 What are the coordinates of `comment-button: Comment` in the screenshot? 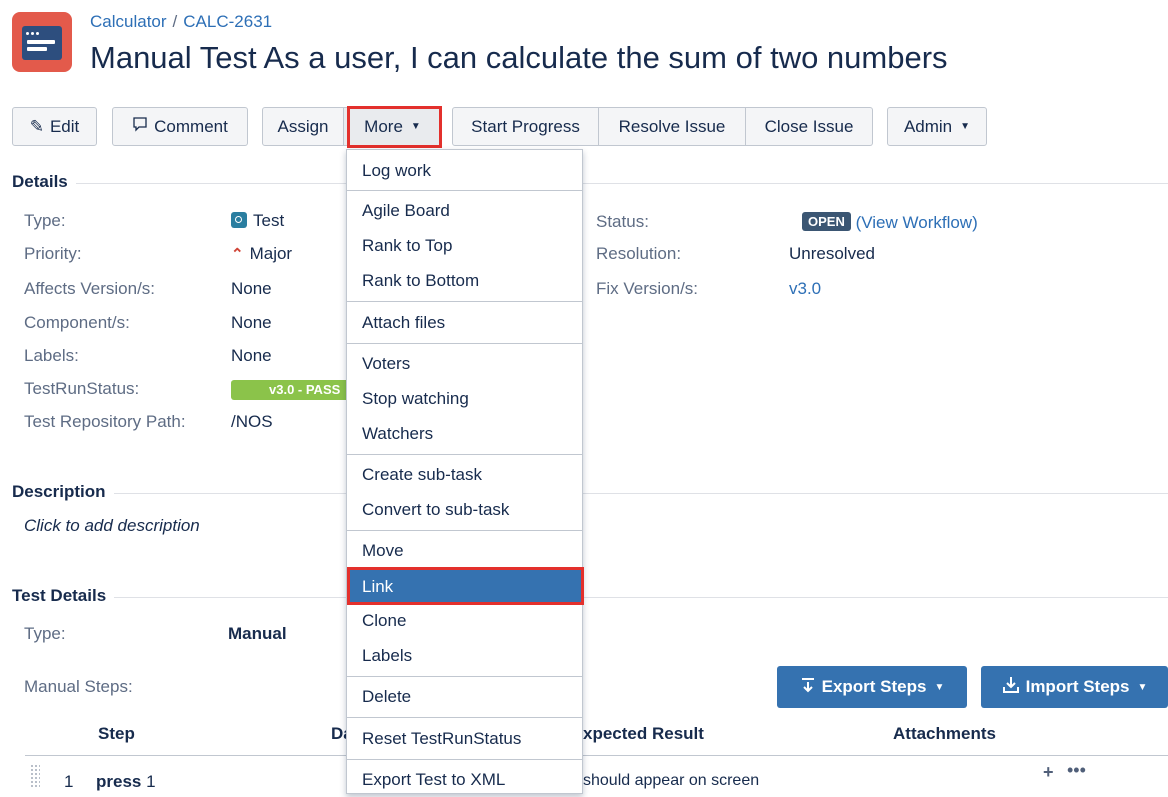 It's located at (180, 126).